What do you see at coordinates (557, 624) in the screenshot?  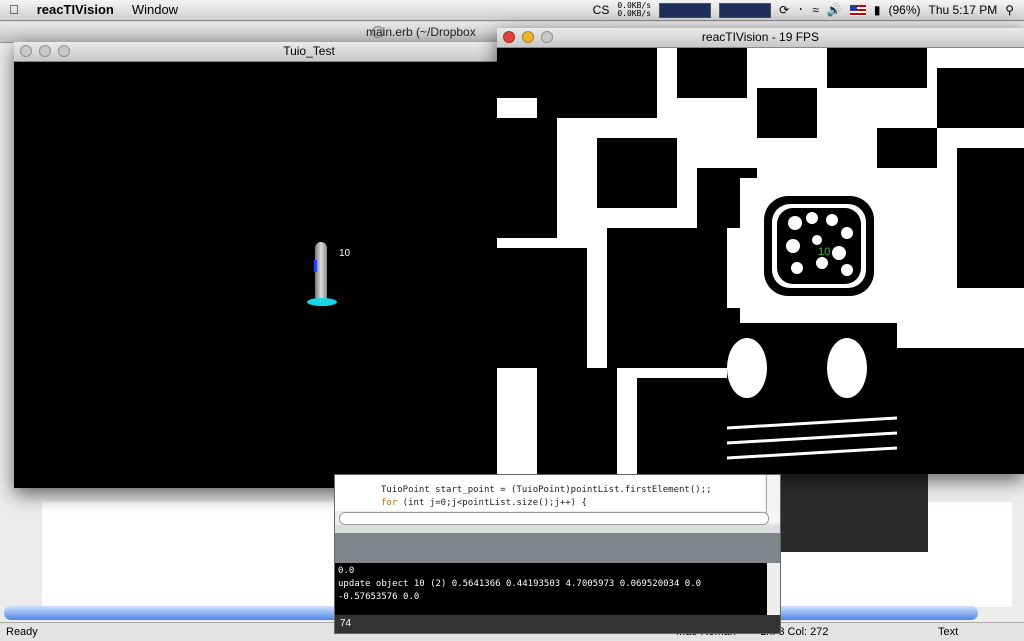 I see `console-line-number: 74` at bounding box center [557, 624].